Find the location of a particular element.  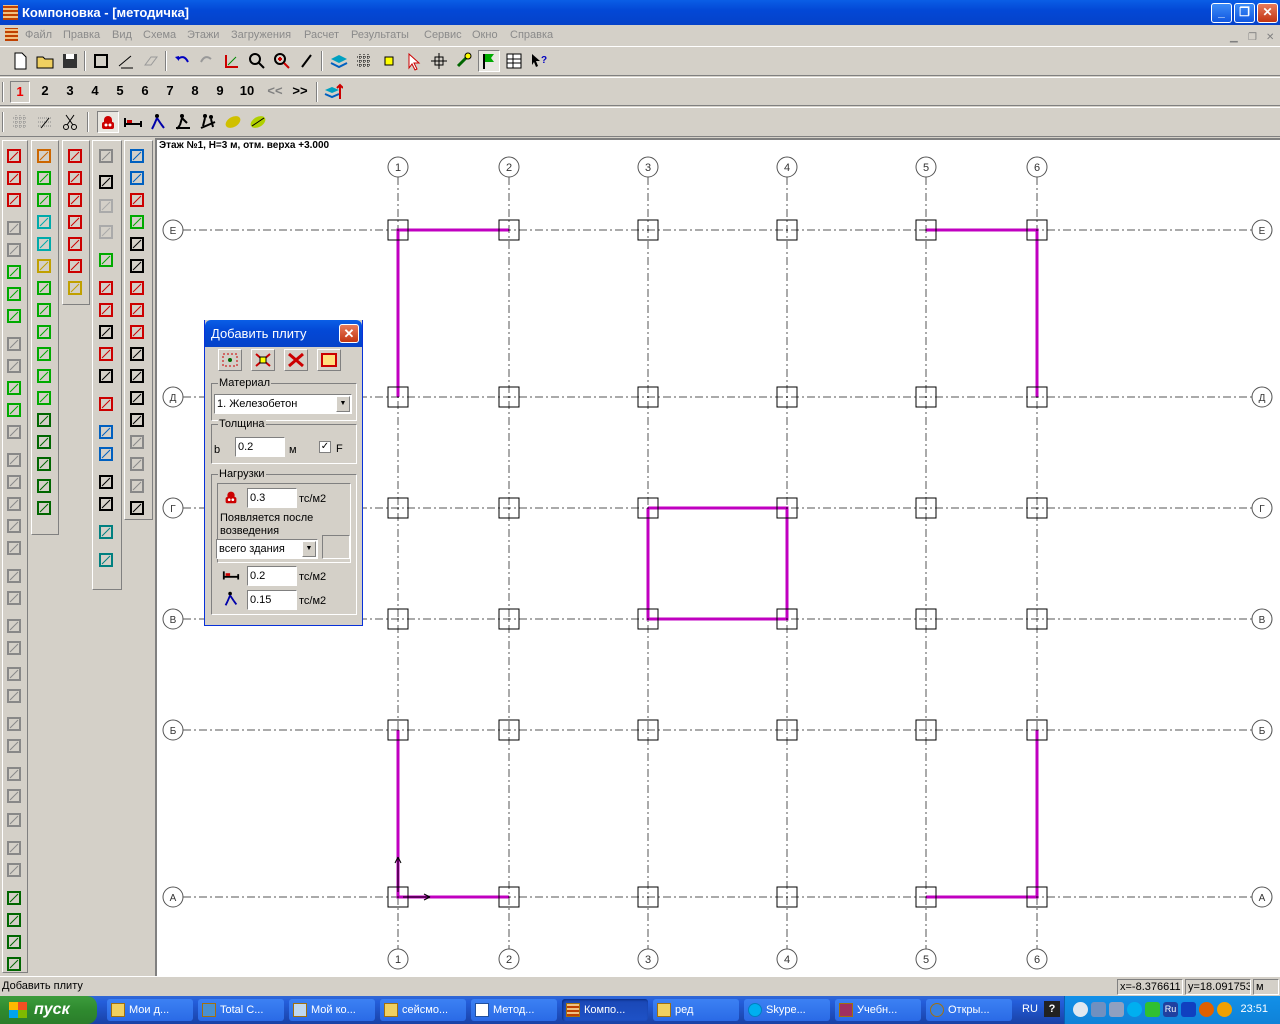

maximize-button: ❐ is located at coordinates (1244, 13).